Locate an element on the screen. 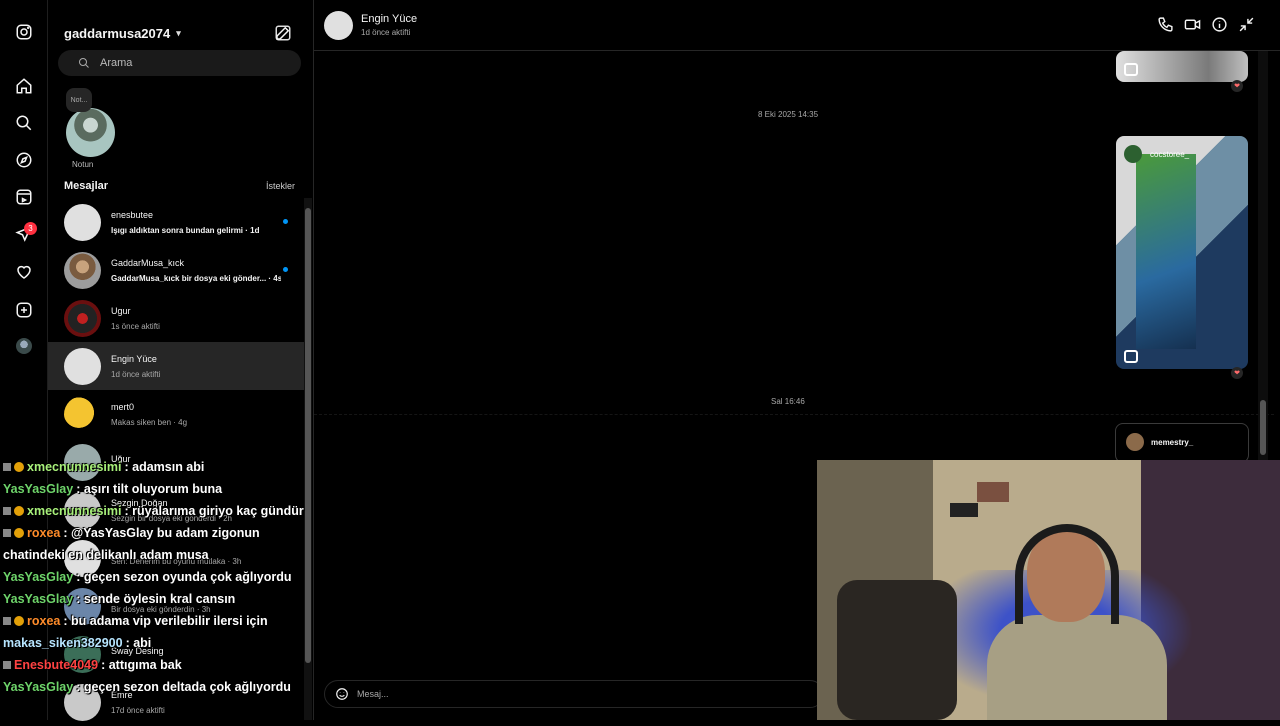  search-box is located at coordinates (179, 63).